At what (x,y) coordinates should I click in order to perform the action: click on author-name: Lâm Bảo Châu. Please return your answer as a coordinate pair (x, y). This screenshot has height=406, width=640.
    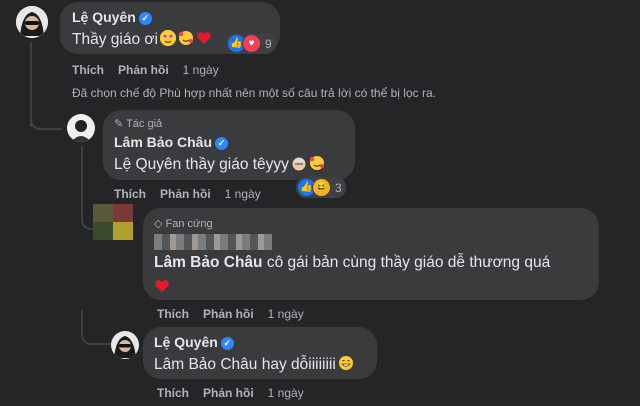
    Looking at the image, I should click on (163, 142).